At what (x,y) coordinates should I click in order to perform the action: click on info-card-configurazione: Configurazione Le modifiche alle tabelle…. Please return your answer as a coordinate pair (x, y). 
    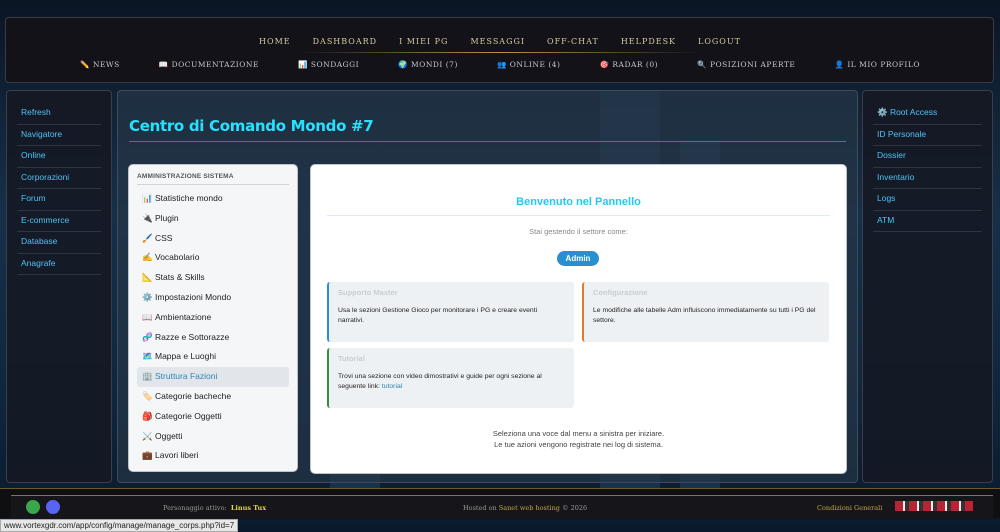
    Looking at the image, I should click on (705, 312).